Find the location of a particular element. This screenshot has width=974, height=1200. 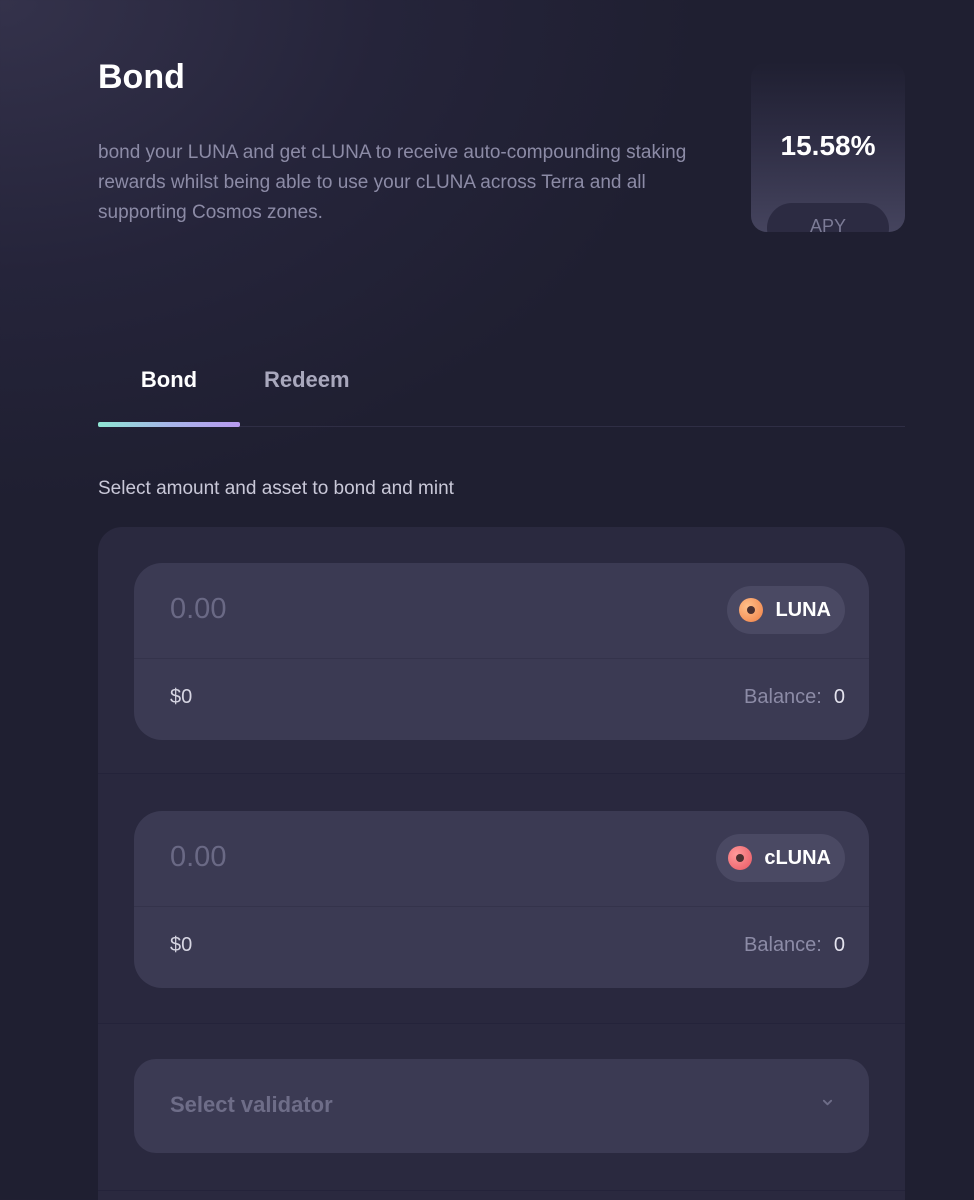

cluna-token-label: cLUNA is located at coordinates (797, 857).